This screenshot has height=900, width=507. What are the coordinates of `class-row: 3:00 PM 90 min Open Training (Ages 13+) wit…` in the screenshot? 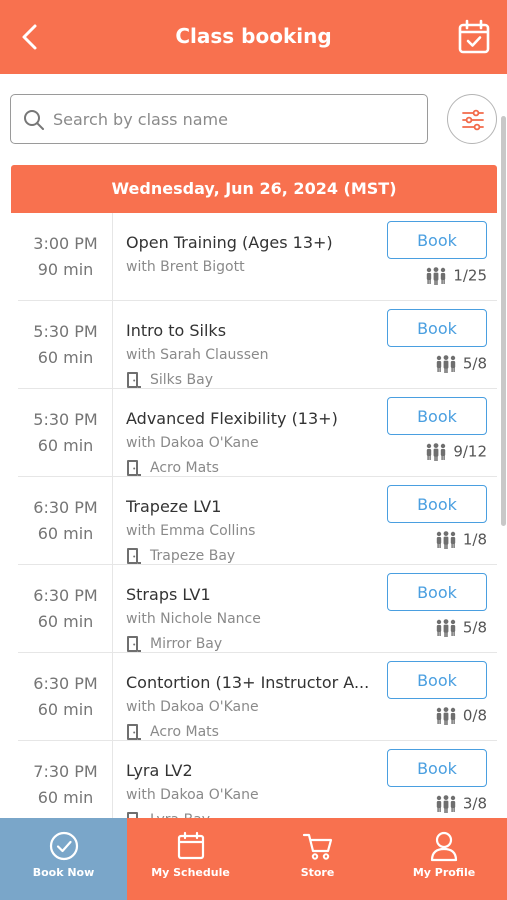 It's located at (257, 257).